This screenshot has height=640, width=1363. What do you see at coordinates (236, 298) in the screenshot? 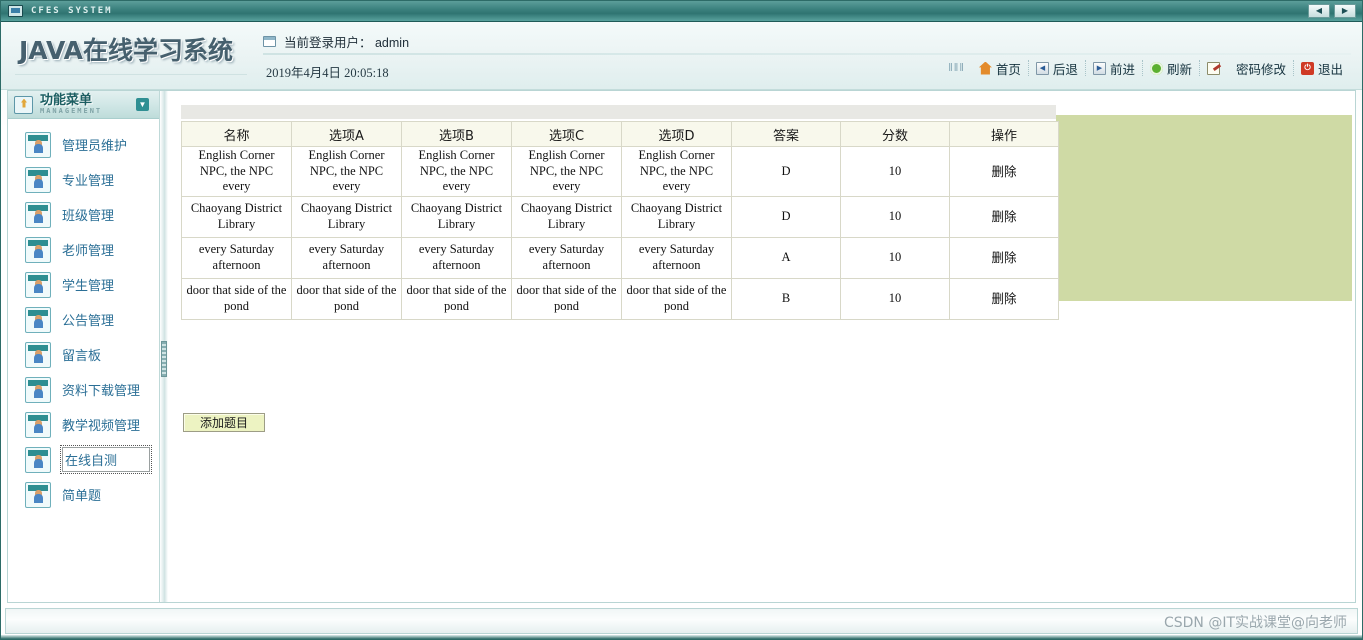
I see `cell-name: door that side of the pond` at bounding box center [236, 298].